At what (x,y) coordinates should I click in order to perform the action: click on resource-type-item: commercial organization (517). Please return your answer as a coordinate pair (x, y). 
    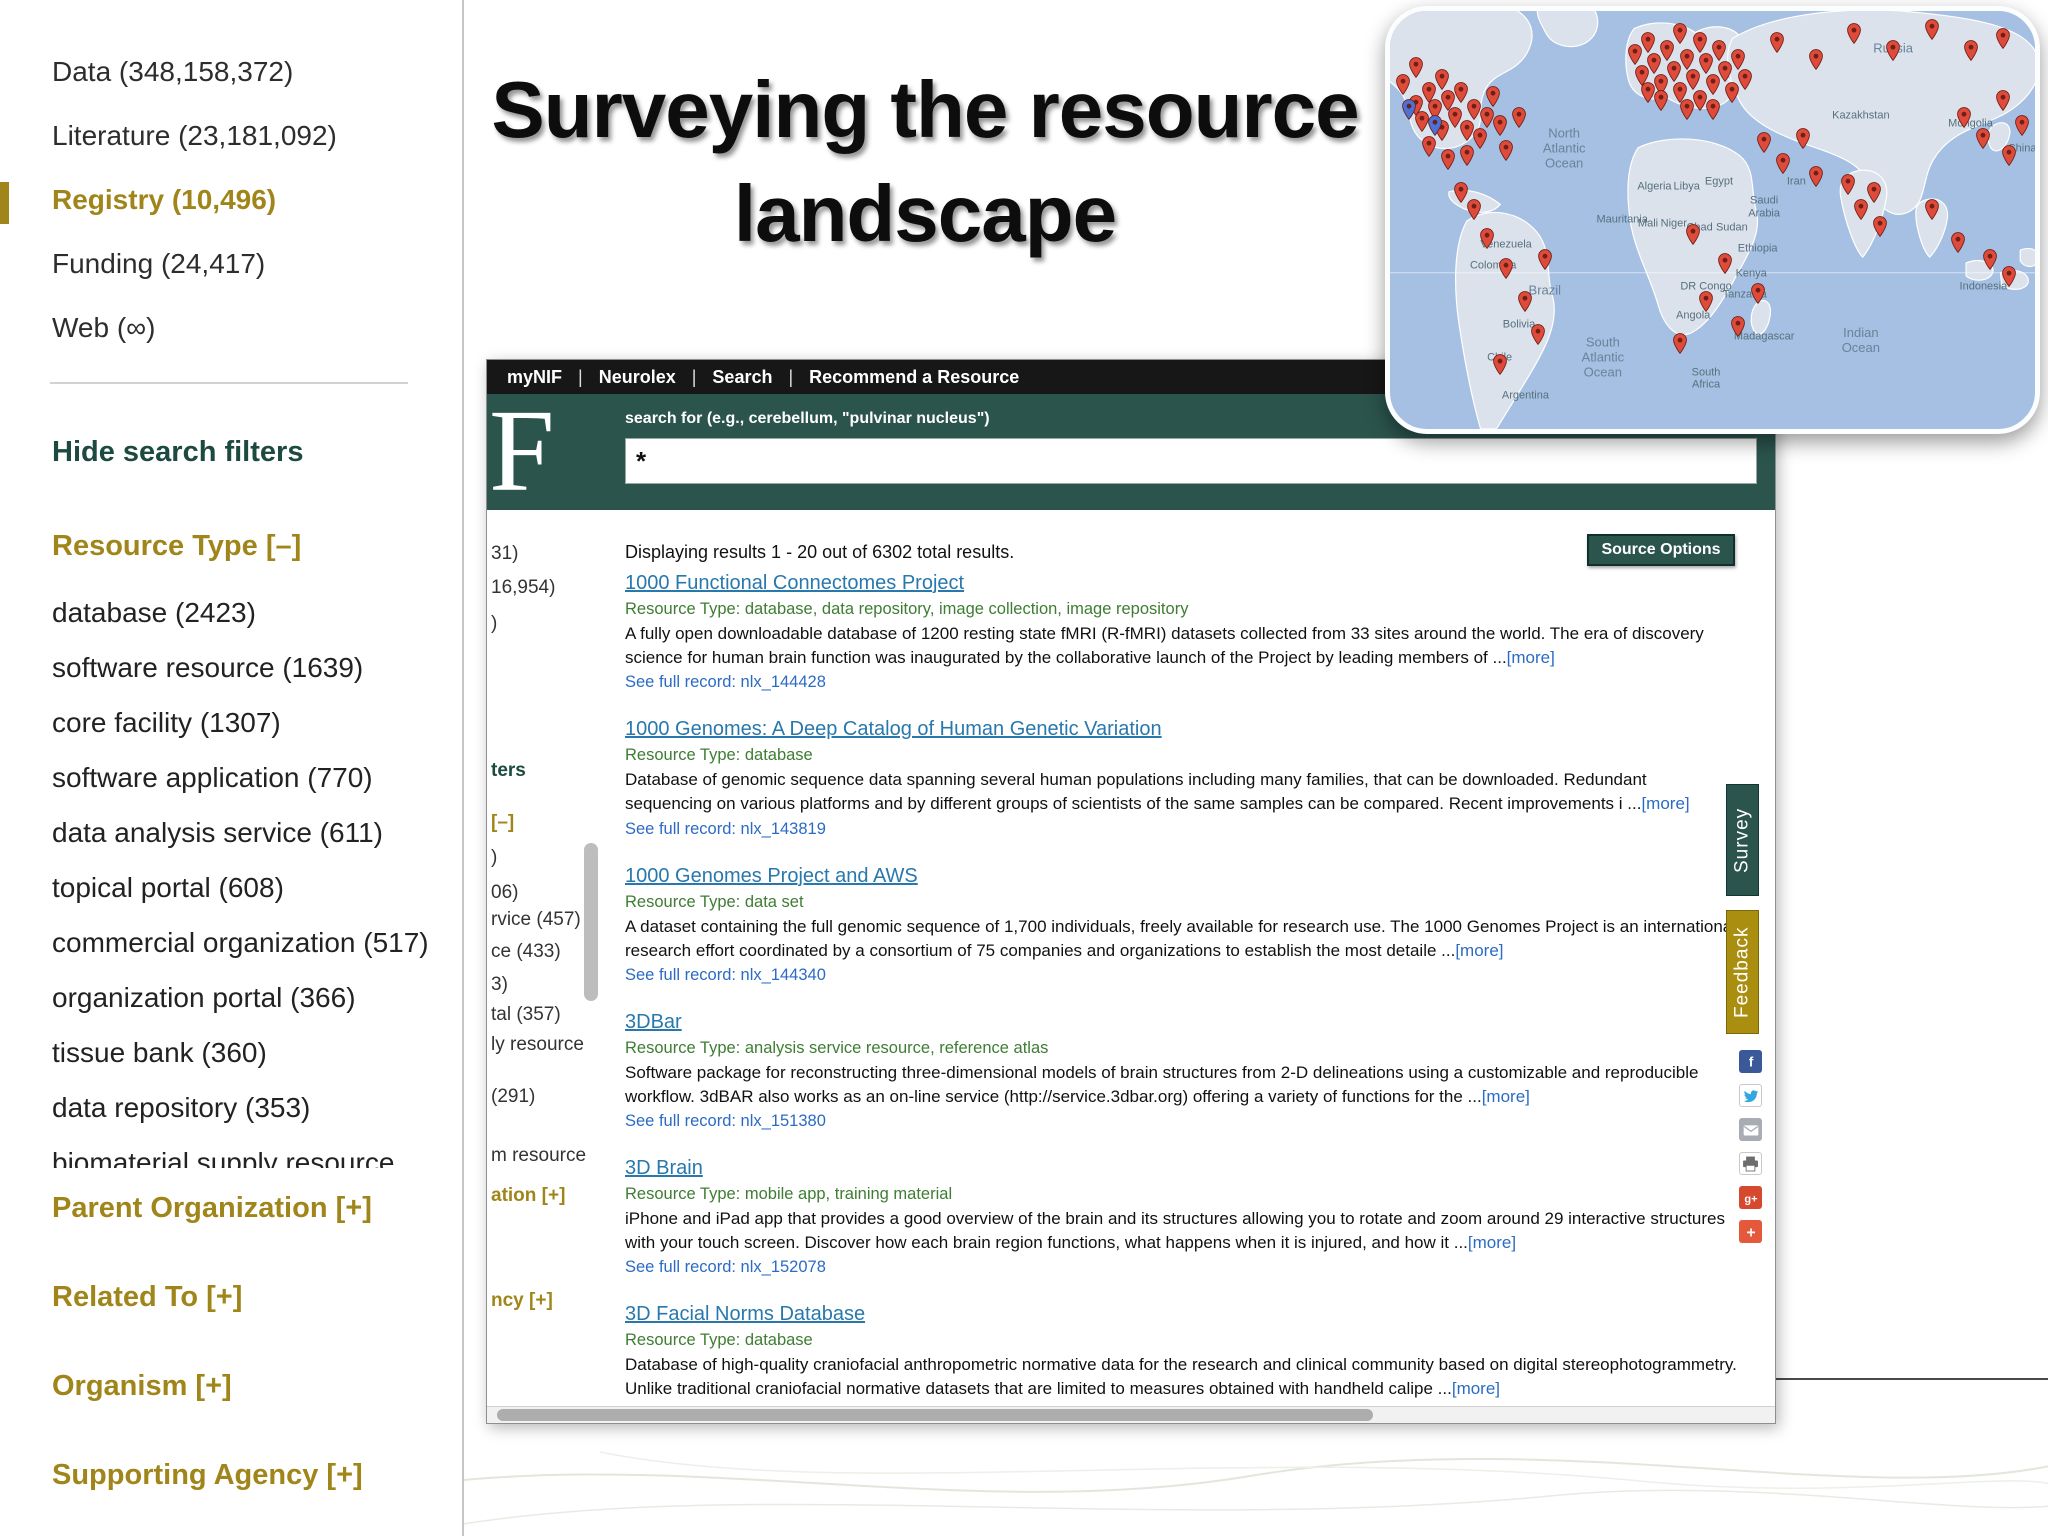
    Looking at the image, I should click on (252, 942).